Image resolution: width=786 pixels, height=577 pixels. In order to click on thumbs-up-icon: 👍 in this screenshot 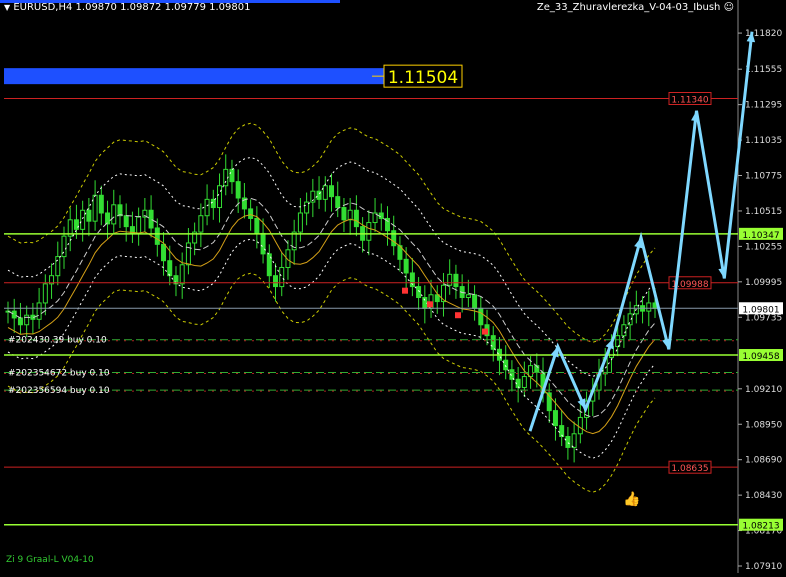, I will do `click(631, 498)`.